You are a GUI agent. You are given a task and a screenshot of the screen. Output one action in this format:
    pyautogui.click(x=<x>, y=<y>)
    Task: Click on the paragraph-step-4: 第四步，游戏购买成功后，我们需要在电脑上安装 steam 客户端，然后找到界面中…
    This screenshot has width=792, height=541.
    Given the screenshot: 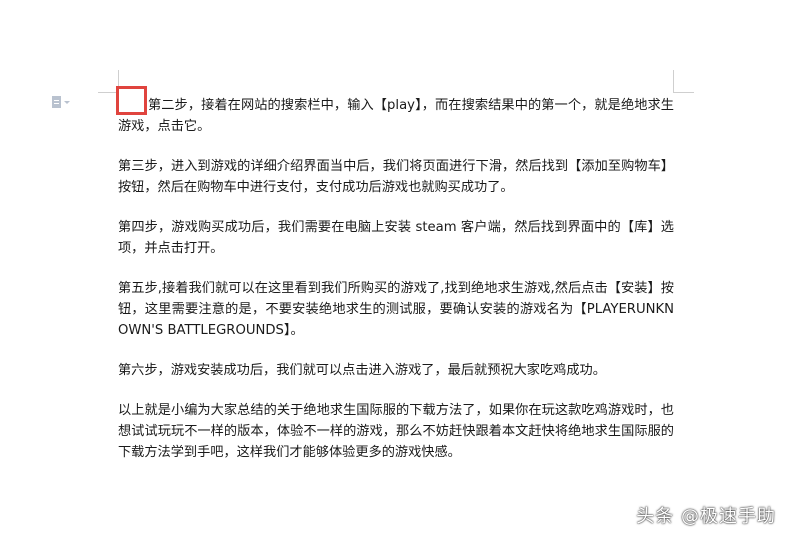 What is the action you would take?
    pyautogui.click(x=396, y=238)
    